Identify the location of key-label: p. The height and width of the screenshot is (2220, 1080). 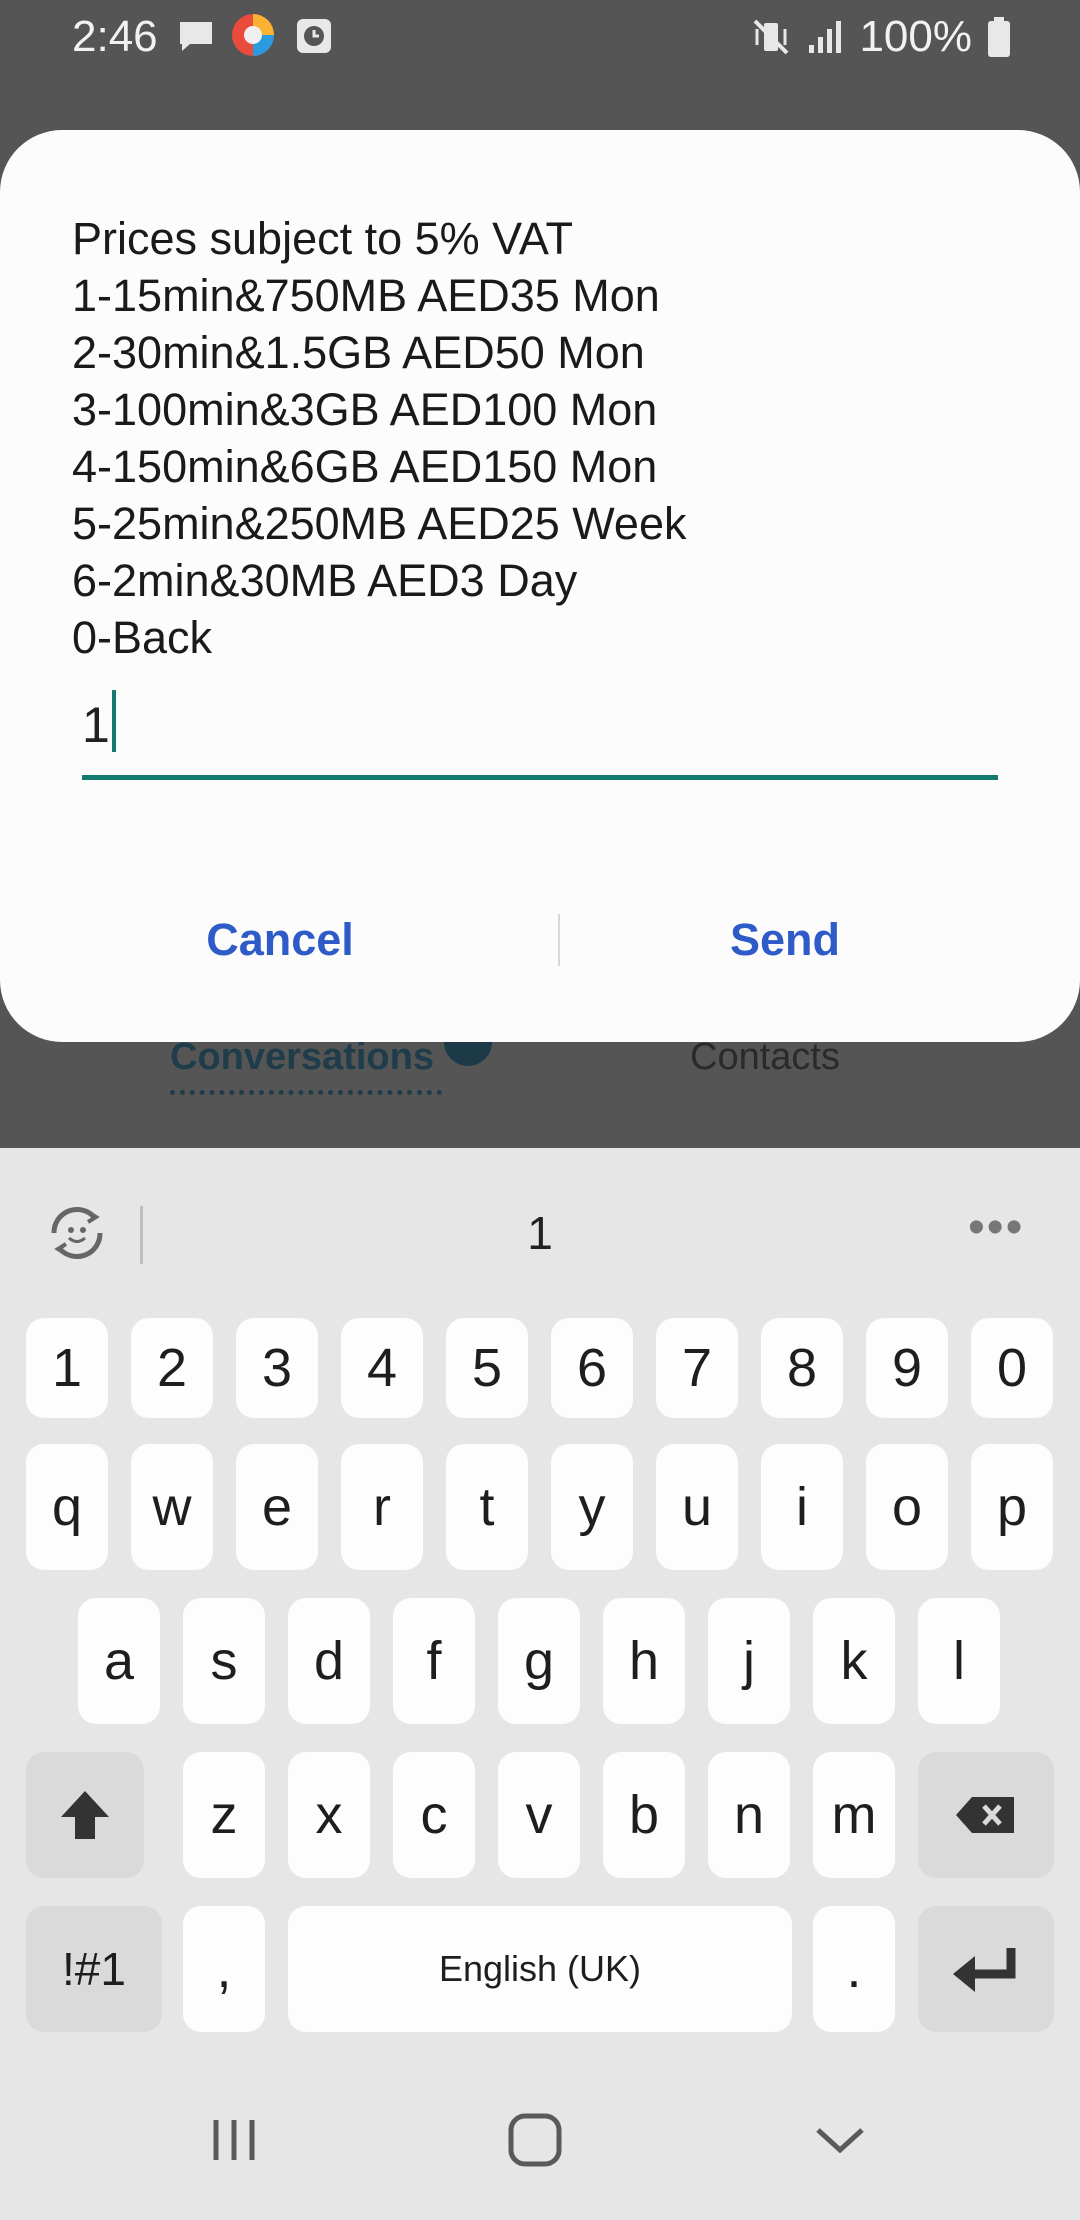
(1012, 1507).